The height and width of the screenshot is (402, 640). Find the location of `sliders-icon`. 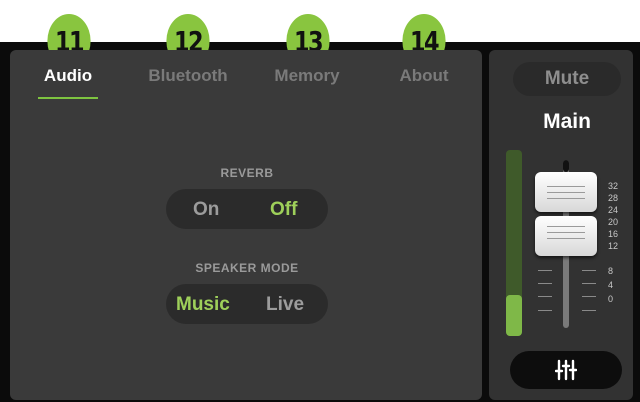

sliders-icon is located at coordinates (566, 370).